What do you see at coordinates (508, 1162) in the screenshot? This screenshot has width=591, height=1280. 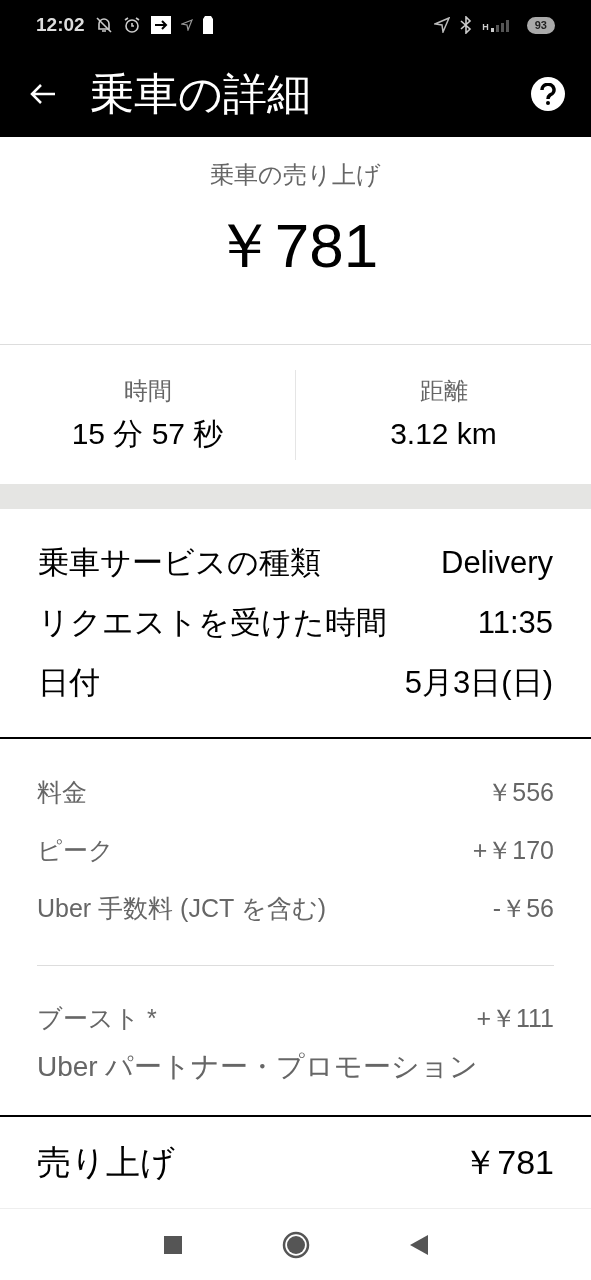 I see `total-value: ￥781` at bounding box center [508, 1162].